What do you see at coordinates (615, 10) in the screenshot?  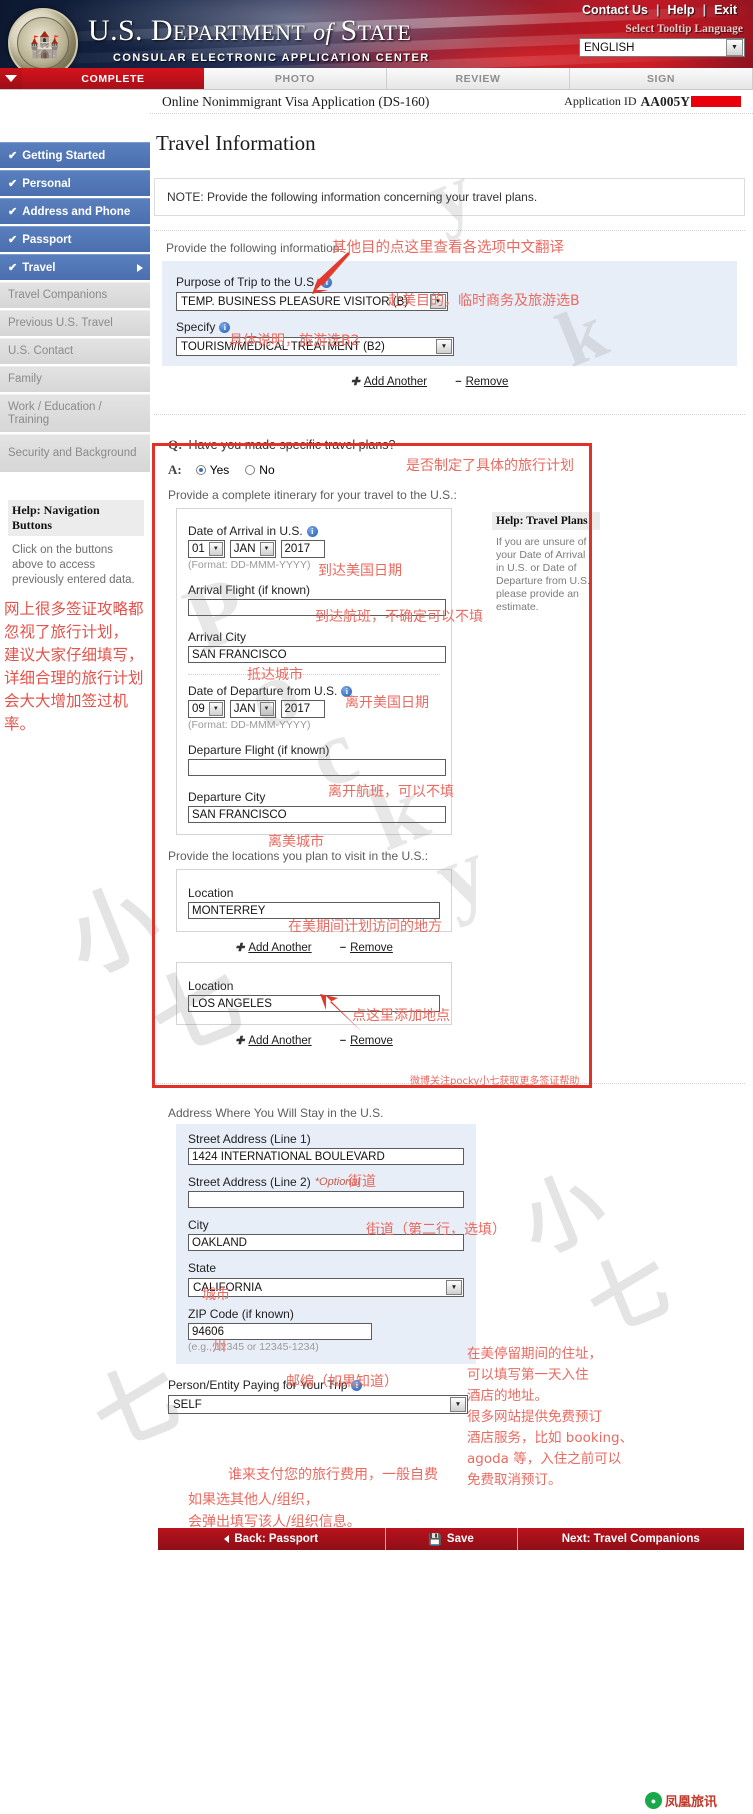 I see `contact-us-link: Contact Us` at bounding box center [615, 10].